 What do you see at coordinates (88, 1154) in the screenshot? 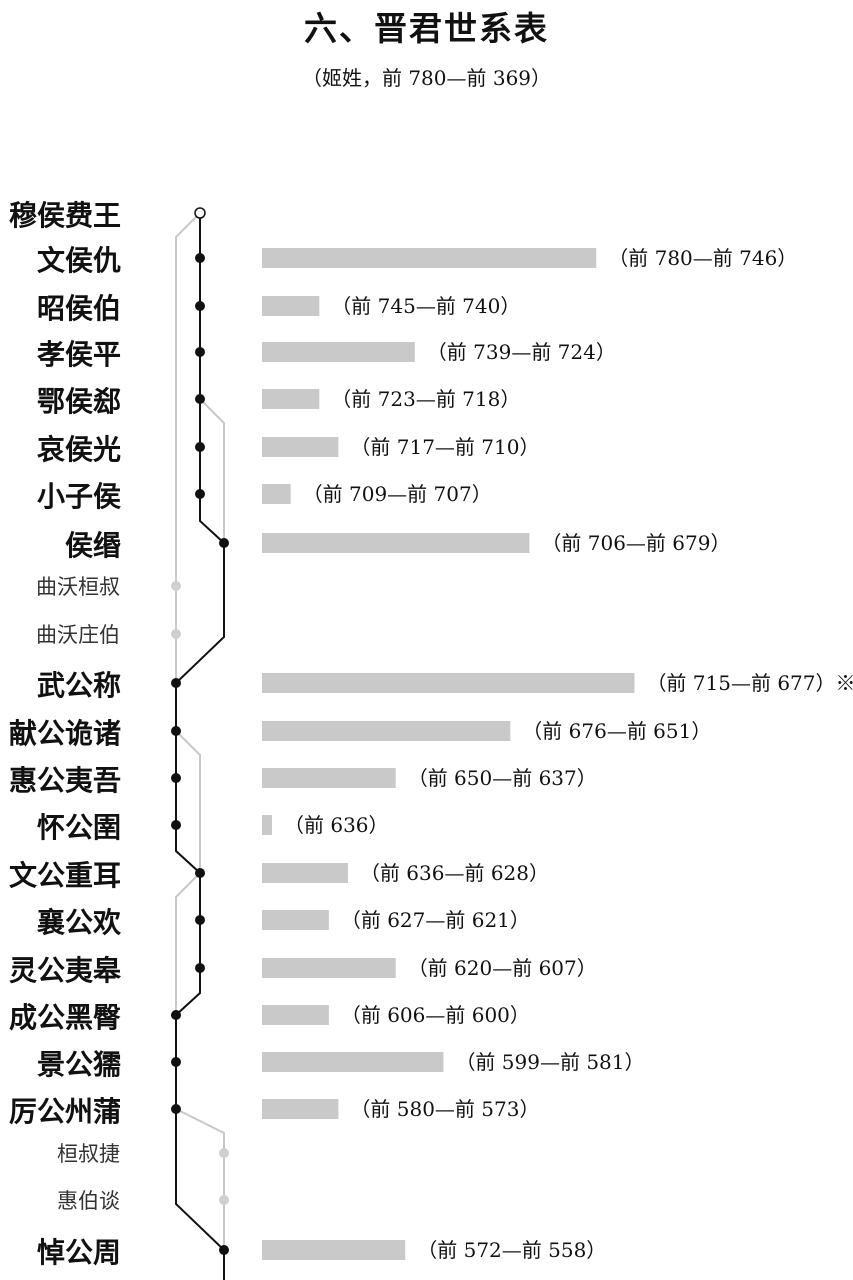
I see `ruler-name: 桓叔捷` at bounding box center [88, 1154].